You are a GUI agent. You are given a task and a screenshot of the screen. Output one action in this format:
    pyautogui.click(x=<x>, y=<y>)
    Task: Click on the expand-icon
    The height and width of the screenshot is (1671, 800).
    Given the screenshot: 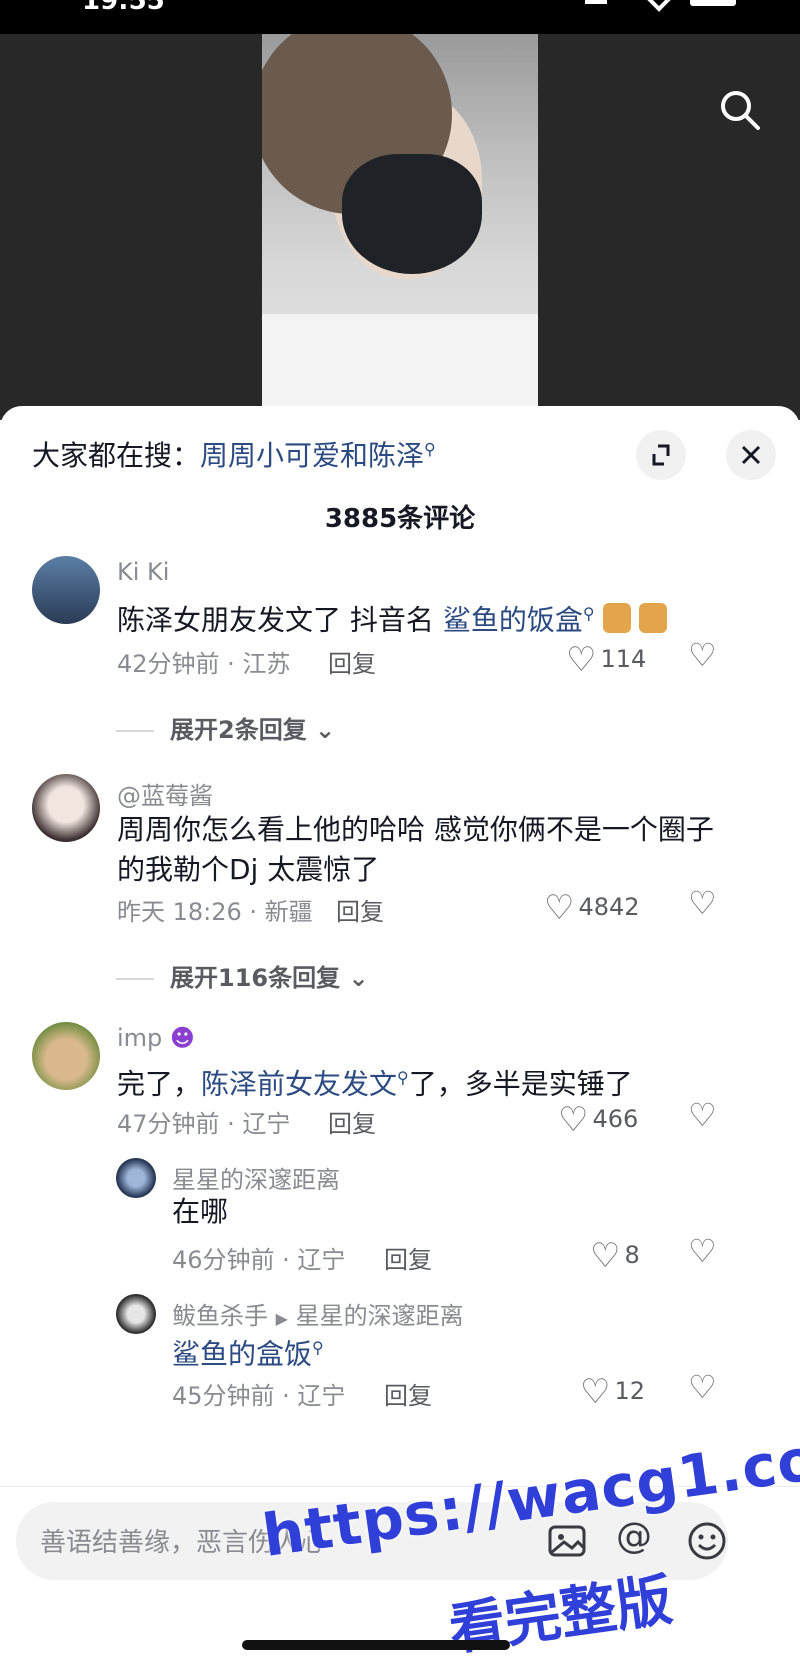 What is the action you would take?
    pyautogui.click(x=661, y=455)
    